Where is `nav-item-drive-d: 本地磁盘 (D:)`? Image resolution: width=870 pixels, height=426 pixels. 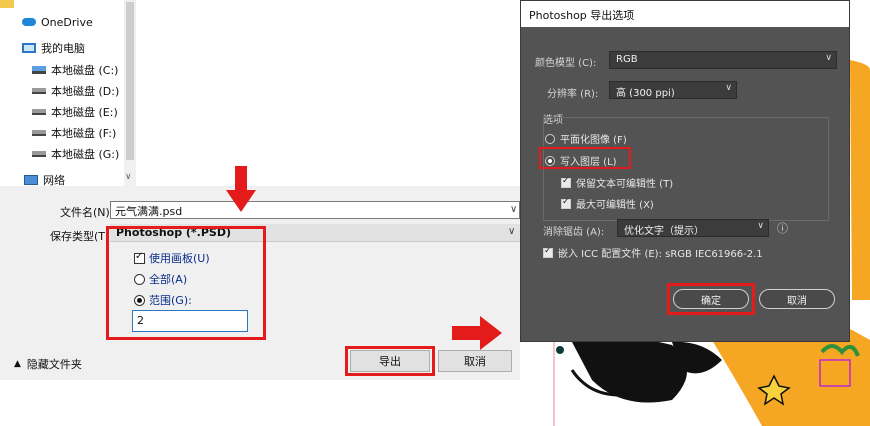 nav-item-drive-d: 本地磁盘 (D:) is located at coordinates (75, 91).